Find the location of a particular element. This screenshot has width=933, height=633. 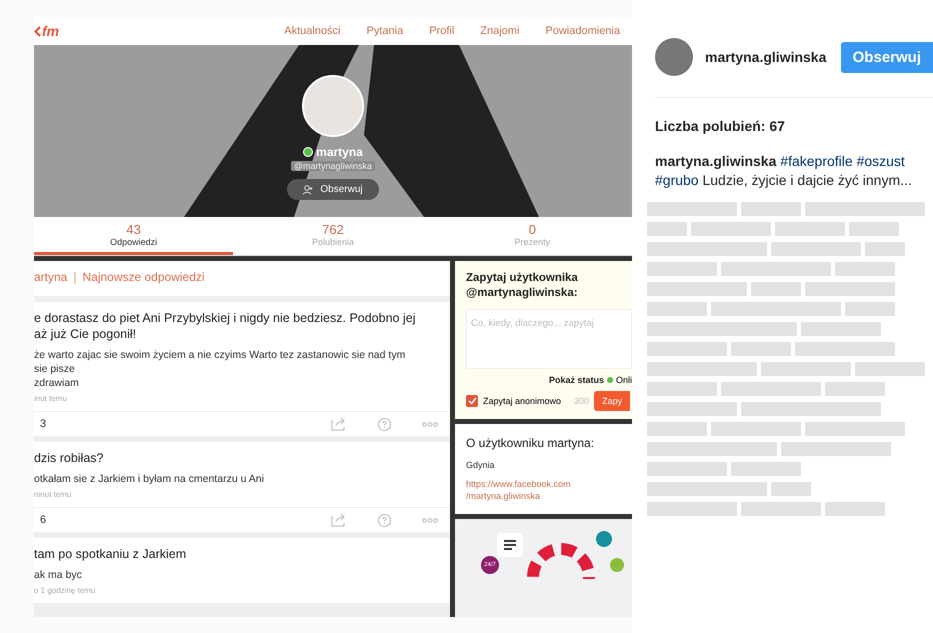

profile-tab: 0 Prezenty is located at coordinates (532, 236).